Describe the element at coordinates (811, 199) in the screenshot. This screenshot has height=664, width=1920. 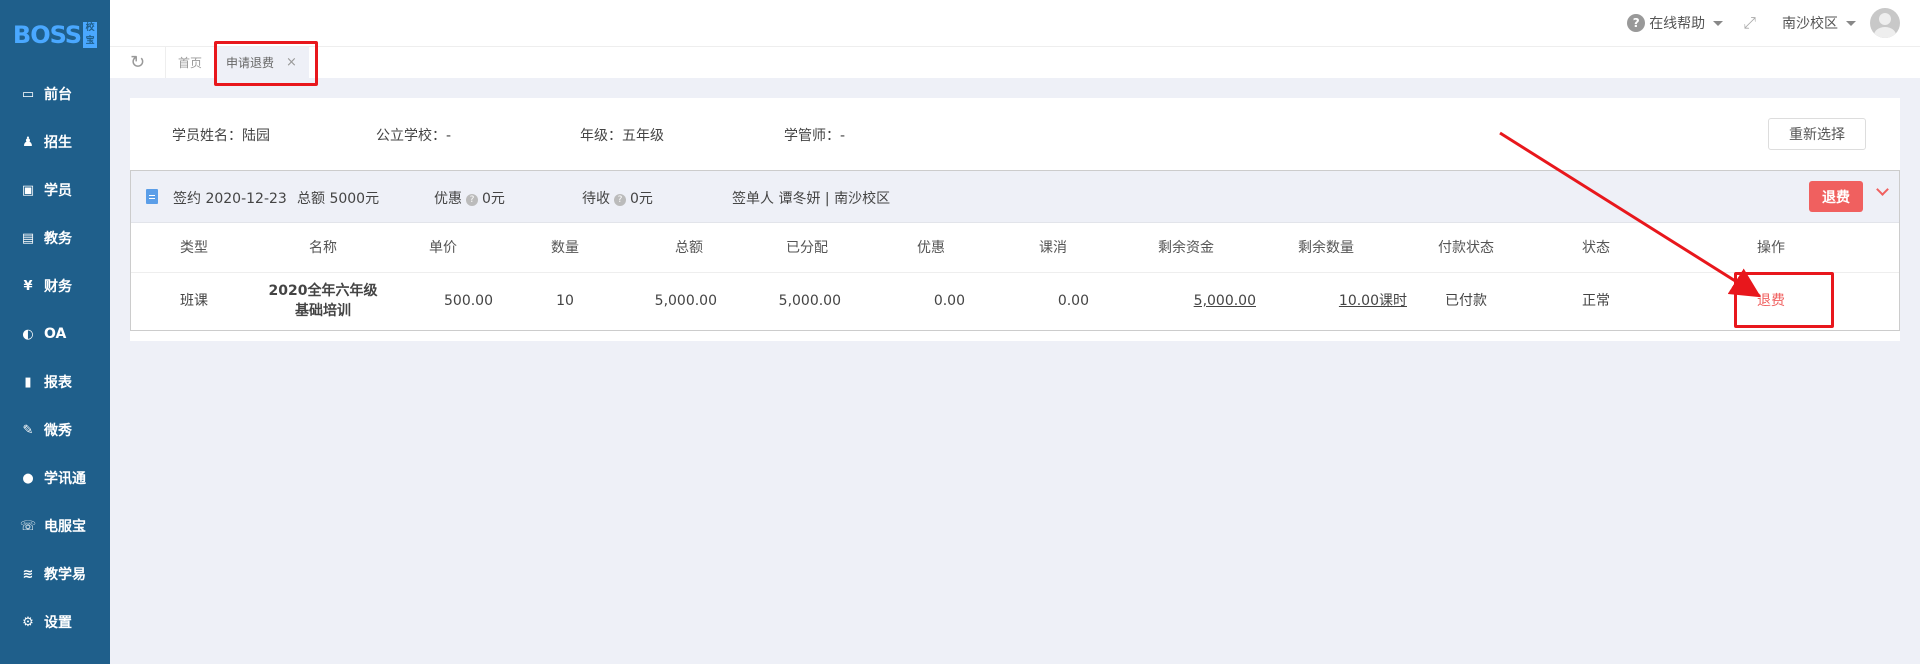
I see `contract-signer: 签单人 谭冬妍 | 南沙校区` at that location.